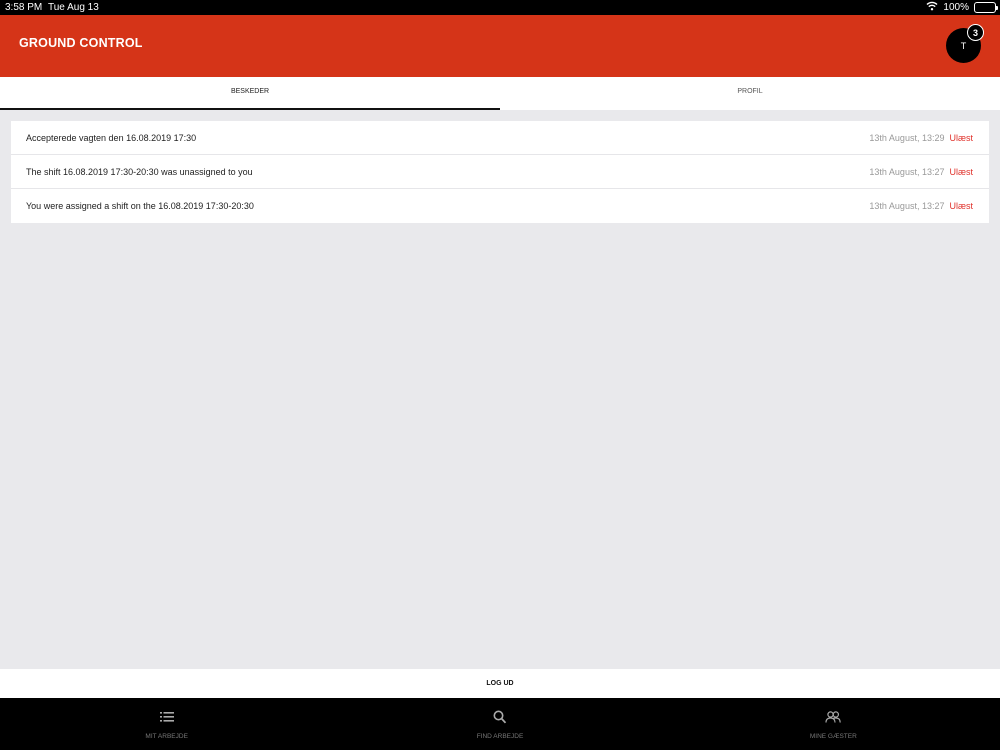 This screenshot has width=1000, height=750. I want to click on status-date: Tue Aug 13, so click(73, 7).